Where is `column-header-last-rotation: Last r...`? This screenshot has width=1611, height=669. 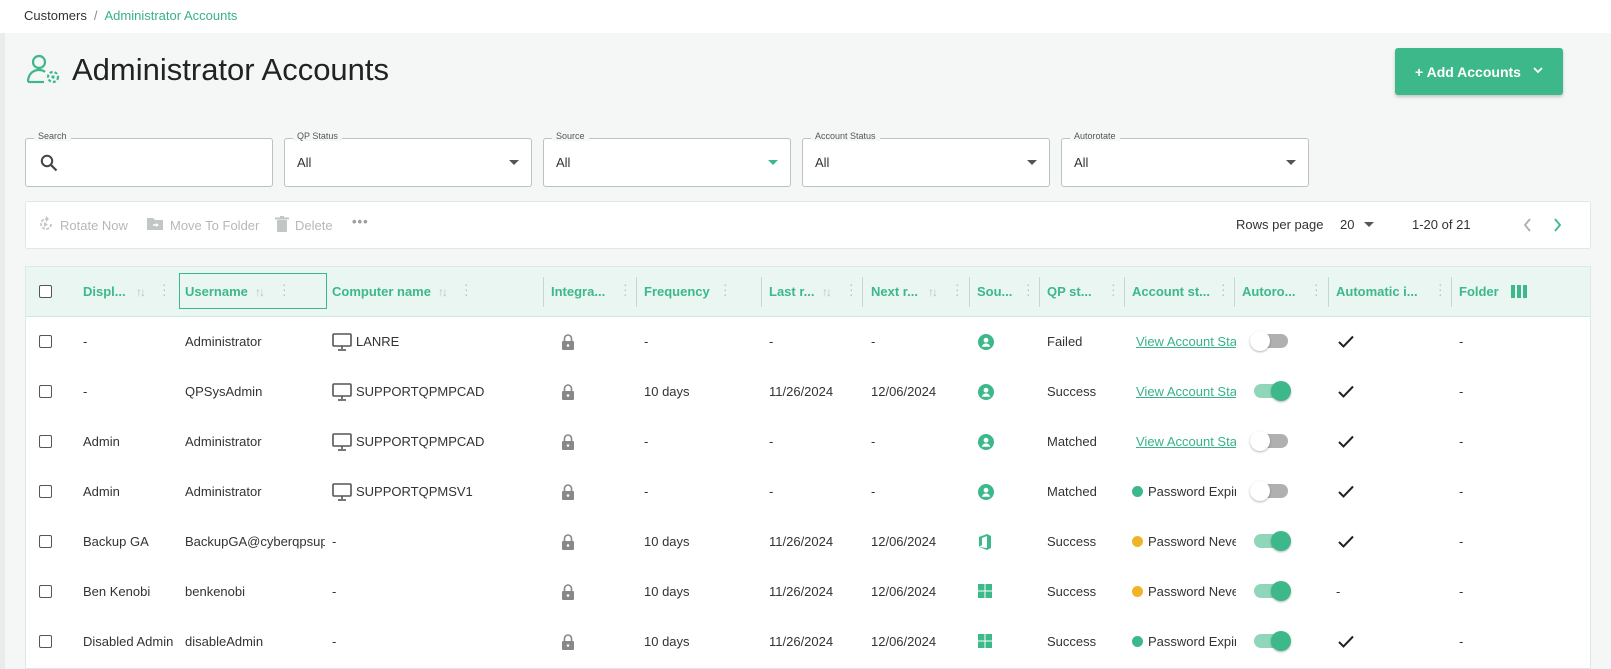
column-header-last-rotation: Last r... is located at coordinates (792, 291).